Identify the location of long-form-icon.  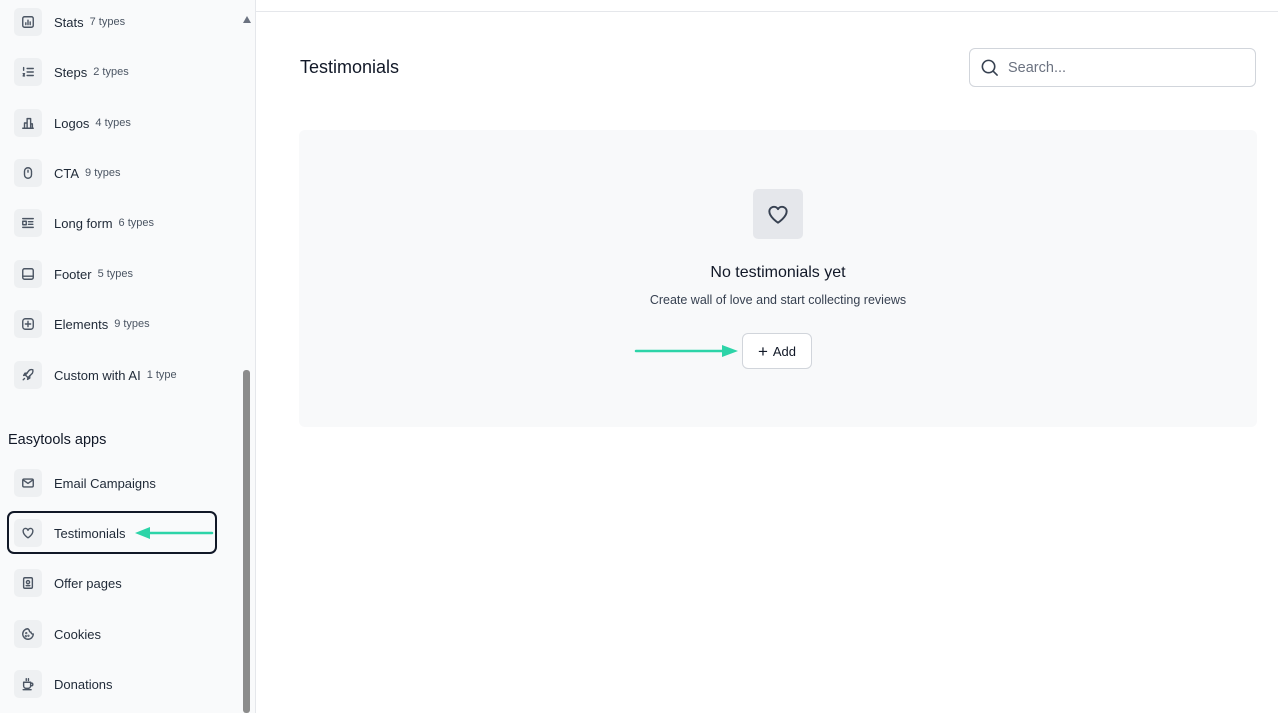
(28, 223).